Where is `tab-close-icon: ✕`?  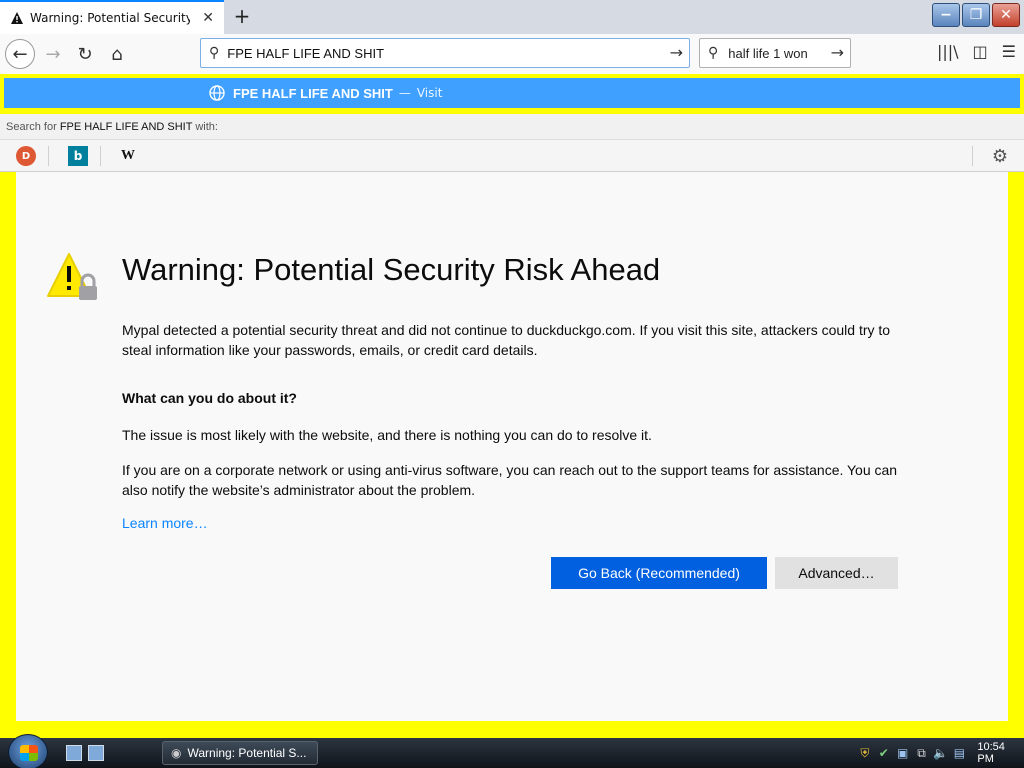
tab-close-icon: ✕ is located at coordinates (208, 18).